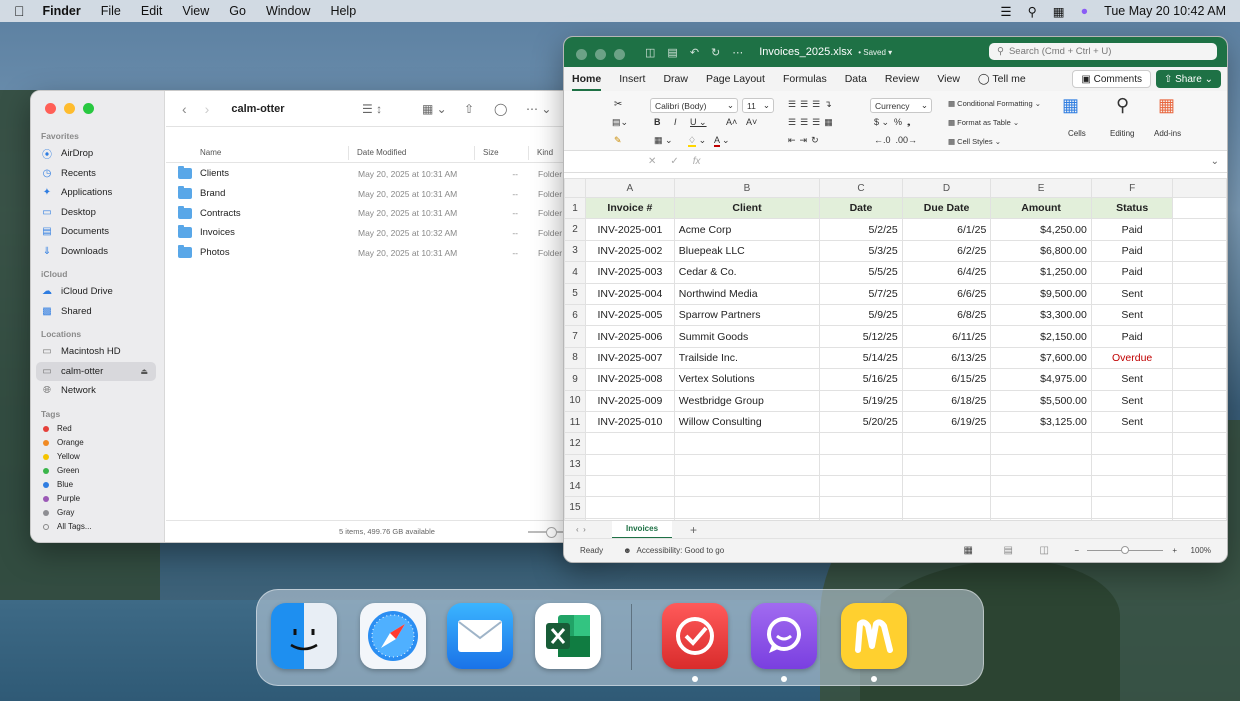 The width and height of the screenshot is (1240, 701). I want to click on sidebar-item-calm-otter: ▭ calm-otter ⏏, so click(96, 371).